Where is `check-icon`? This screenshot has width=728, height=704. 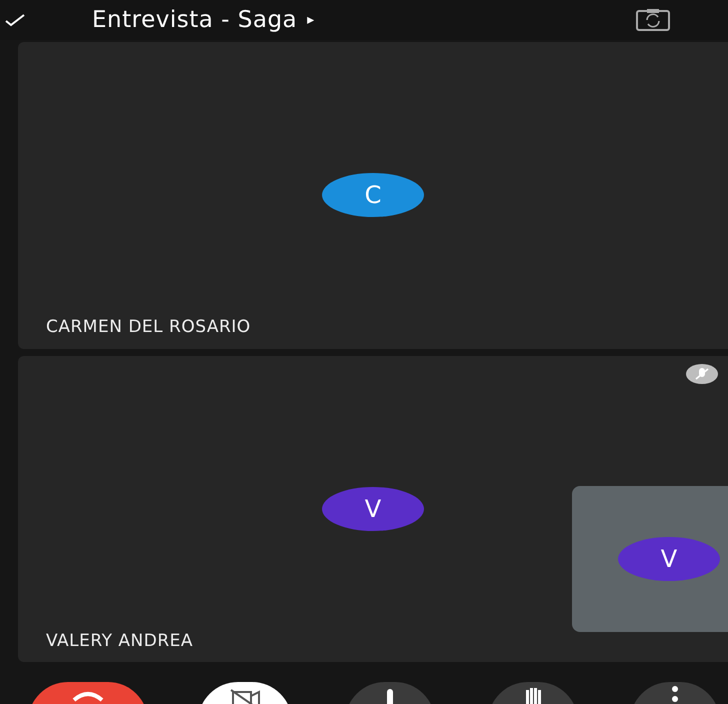
check-icon is located at coordinates (15, 20).